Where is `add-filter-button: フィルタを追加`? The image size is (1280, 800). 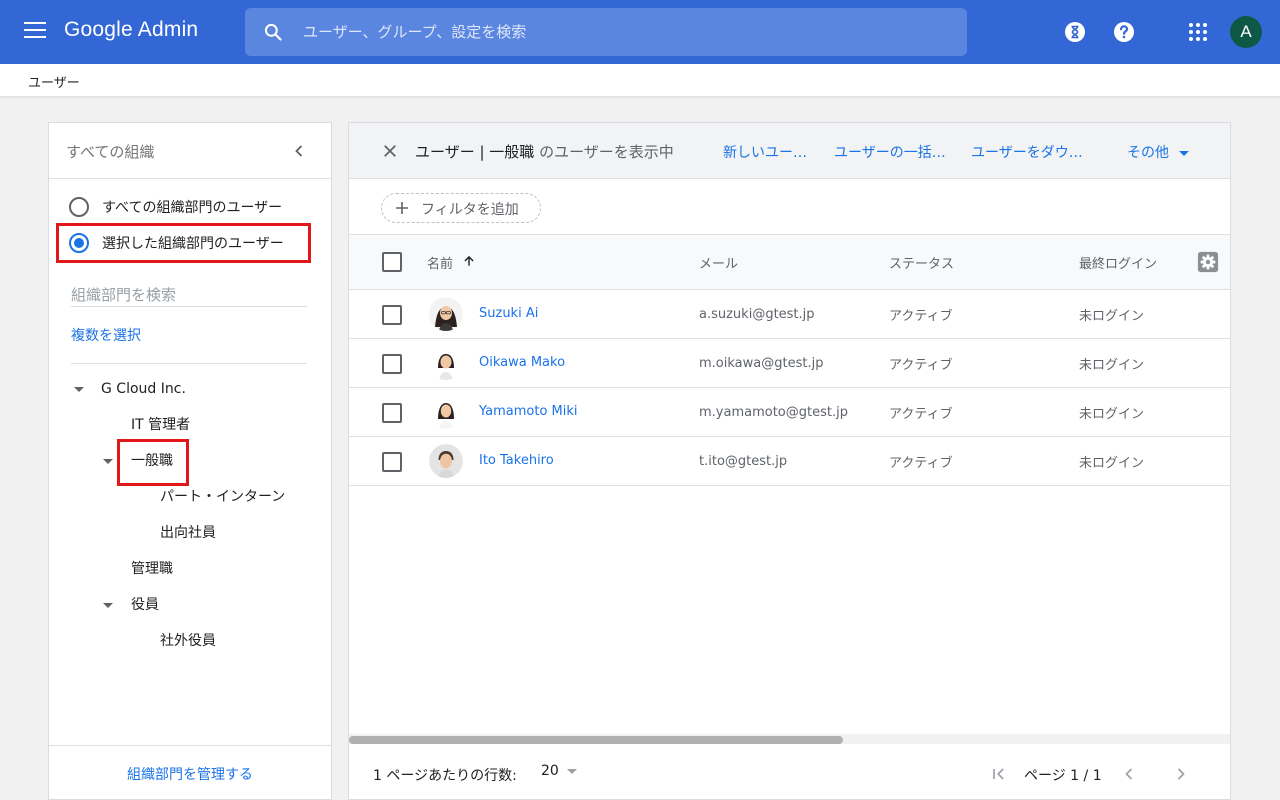
add-filter-button: フィルタを追加 is located at coordinates (461, 208).